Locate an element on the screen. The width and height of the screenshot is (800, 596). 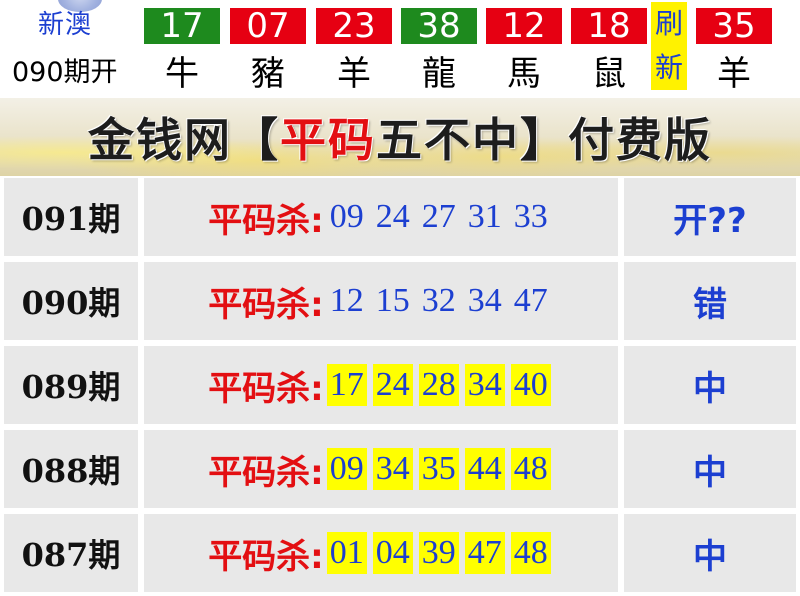
banner-title: 金钱网【 平码 五不中】付费版 is located at coordinates (400, 137).